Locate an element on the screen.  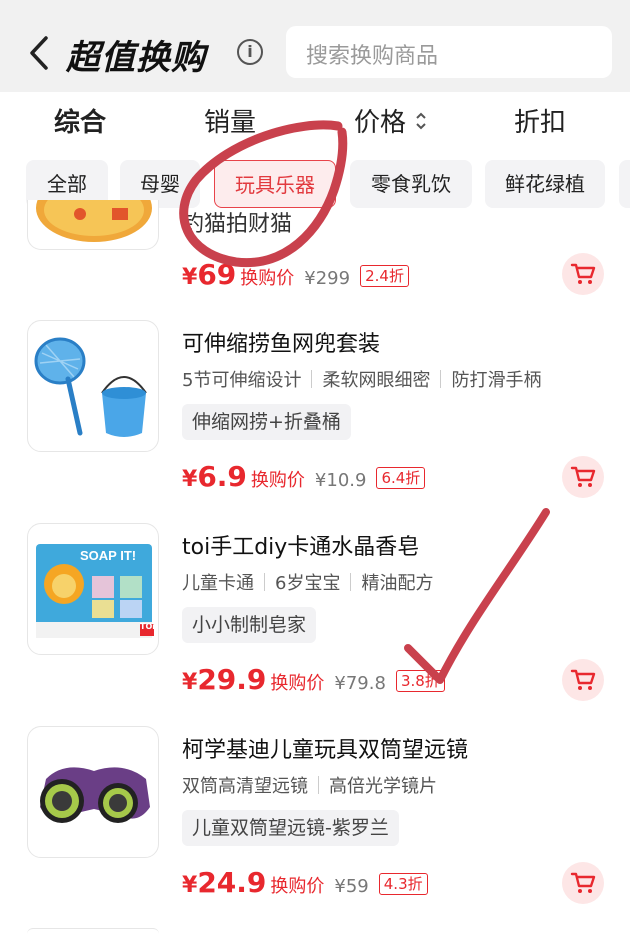
product-price: ¥6.9 换购价 ¥10.9 6.4折 is located at coordinates (304, 476).